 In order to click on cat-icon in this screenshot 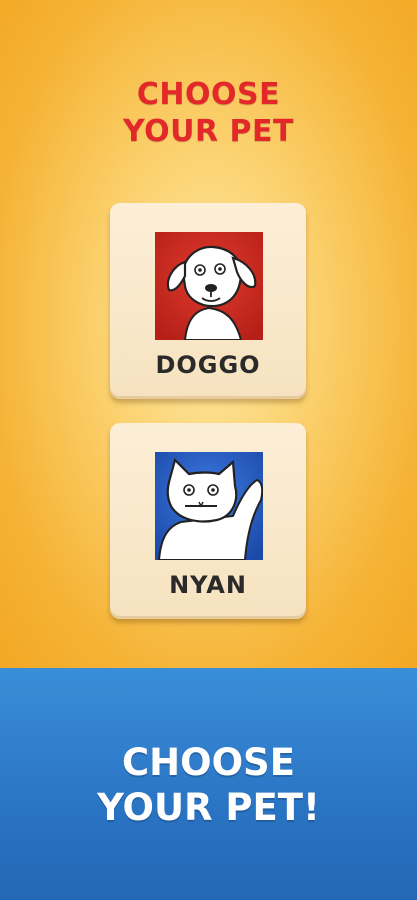, I will do `click(209, 506)`.